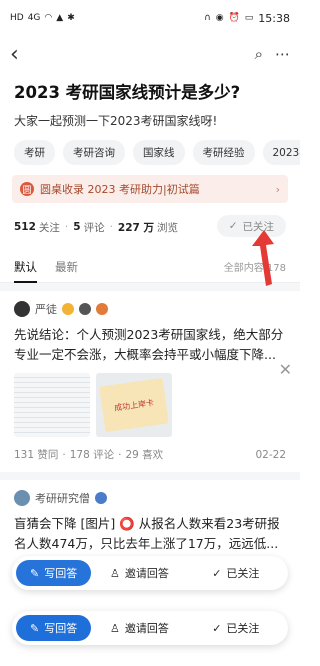  Describe the element at coordinates (71, 18) in the screenshot. I see `bluetooth-icon: ✱` at that location.